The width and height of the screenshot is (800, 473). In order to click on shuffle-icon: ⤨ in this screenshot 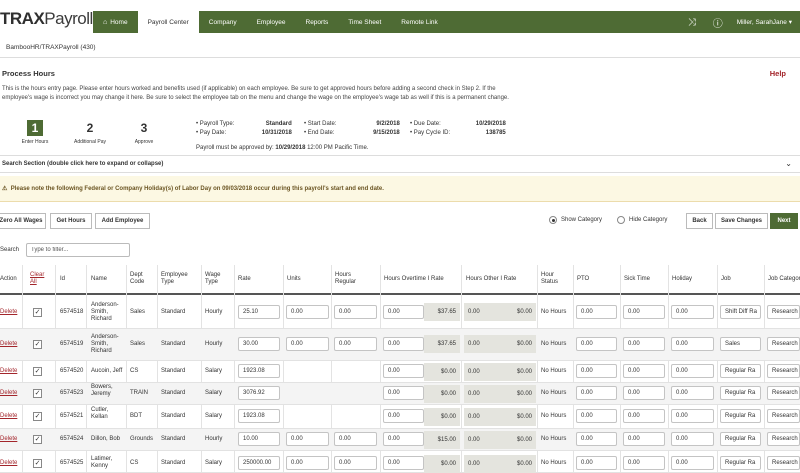, I will do `click(692, 22)`.